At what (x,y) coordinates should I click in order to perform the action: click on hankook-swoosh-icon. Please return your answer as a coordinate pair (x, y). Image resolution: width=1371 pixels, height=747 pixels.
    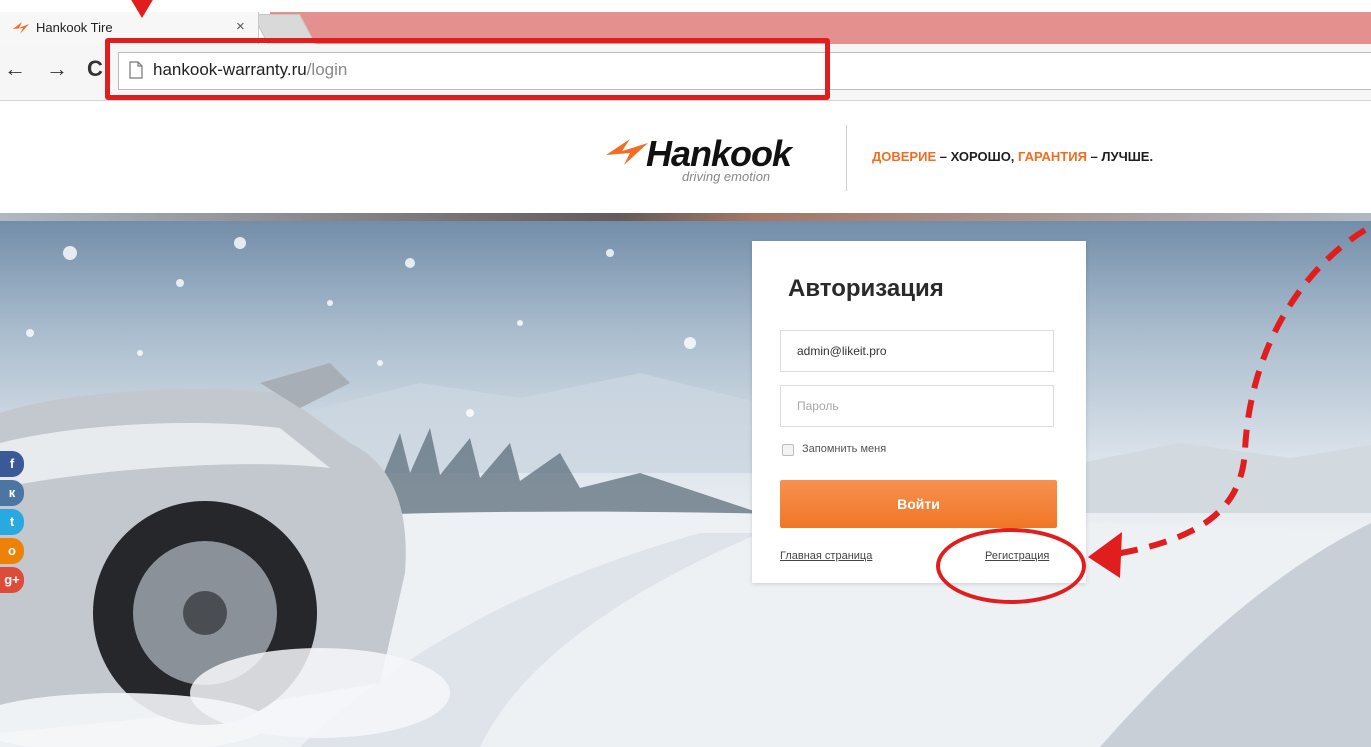
    Looking at the image, I should click on (627, 152).